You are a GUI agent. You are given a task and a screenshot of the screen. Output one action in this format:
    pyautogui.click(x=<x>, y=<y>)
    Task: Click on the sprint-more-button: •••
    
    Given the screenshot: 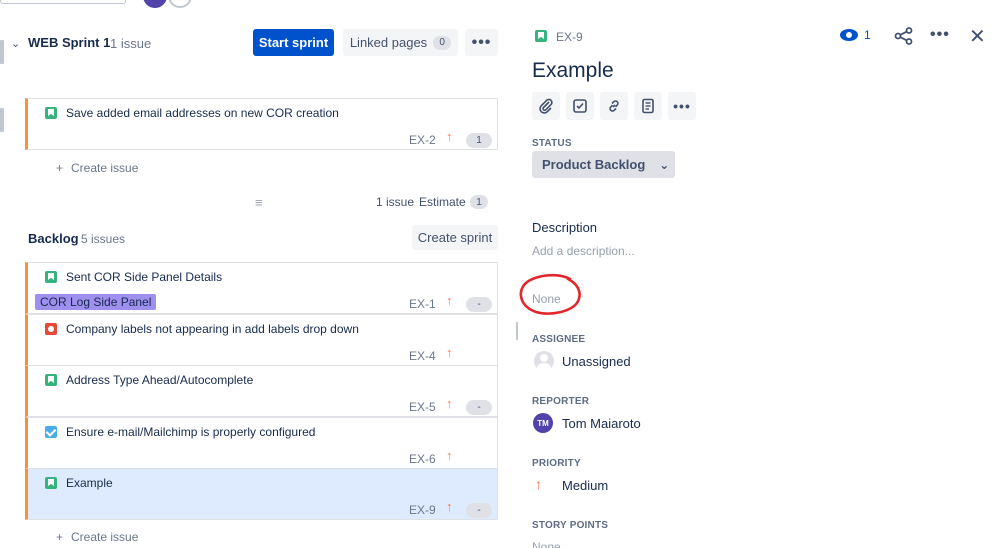 What is the action you would take?
    pyautogui.click(x=481, y=42)
    